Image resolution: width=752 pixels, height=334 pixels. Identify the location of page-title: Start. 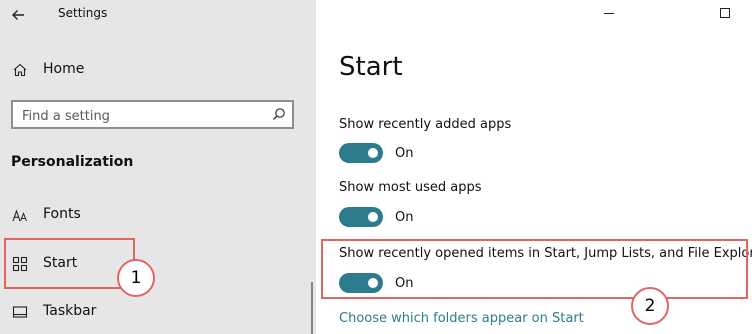
(371, 67).